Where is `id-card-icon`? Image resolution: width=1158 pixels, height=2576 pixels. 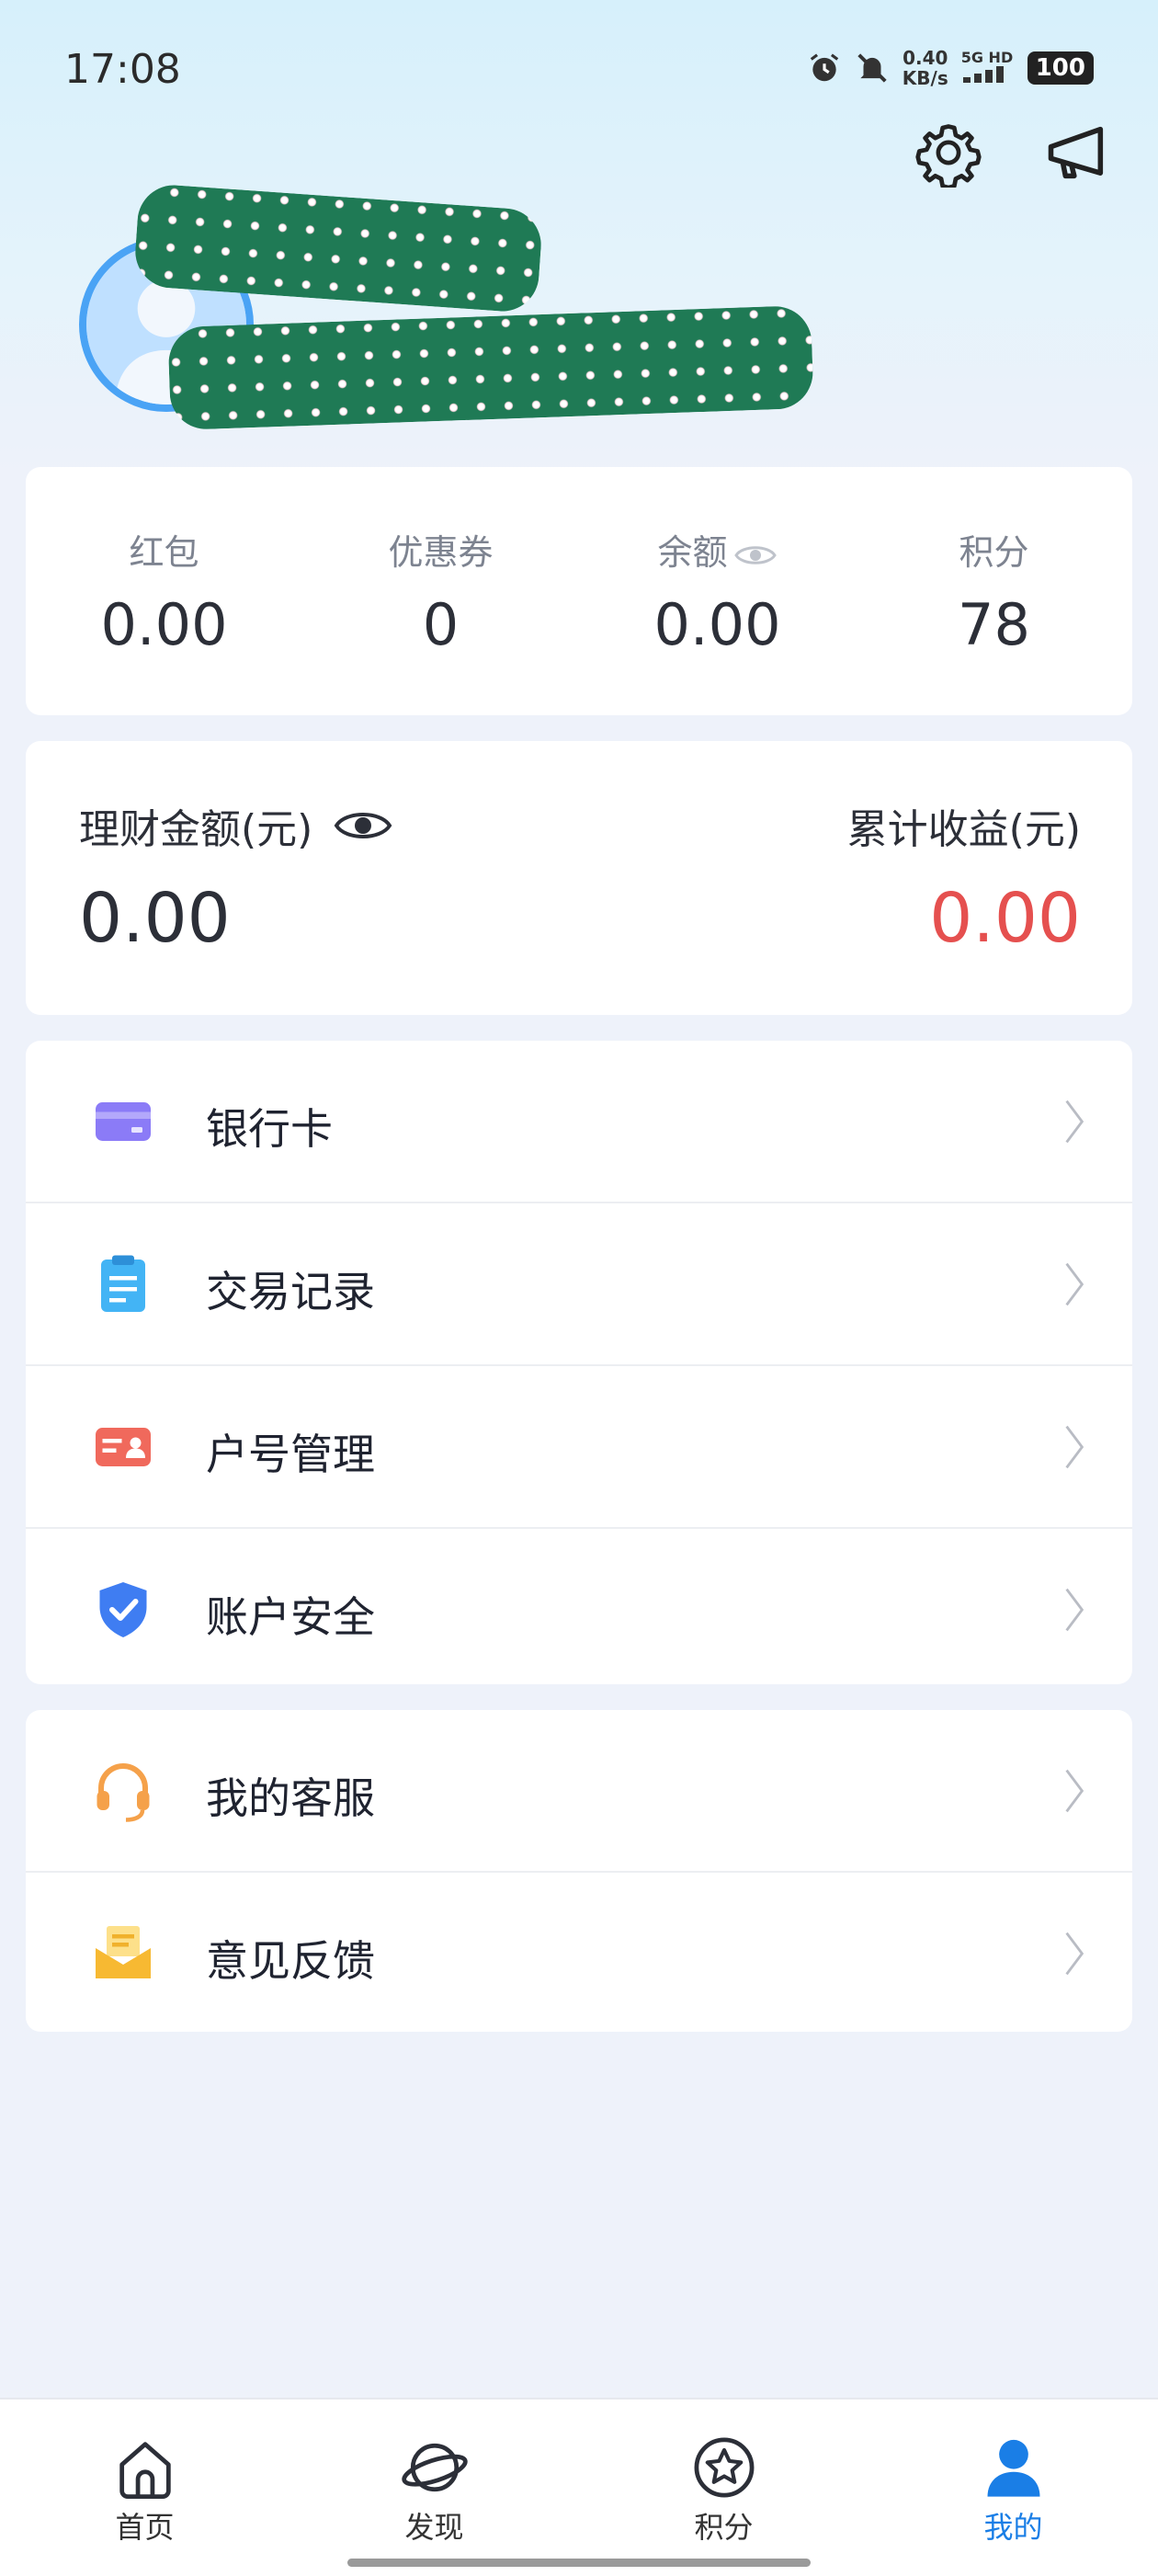
id-card-icon is located at coordinates (123, 1447).